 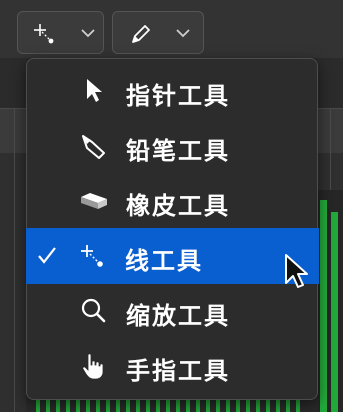 What do you see at coordinates (178, 316) in the screenshot?
I see `menu-item-label: 缩放工具` at bounding box center [178, 316].